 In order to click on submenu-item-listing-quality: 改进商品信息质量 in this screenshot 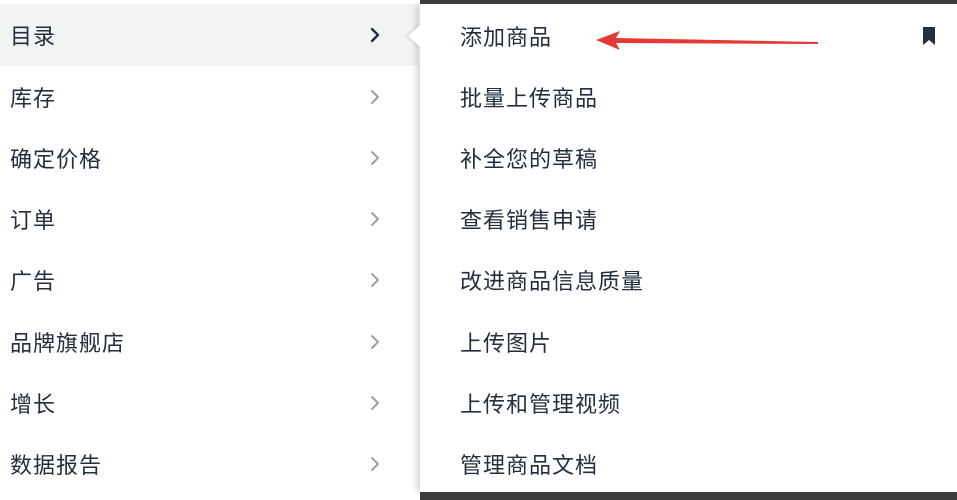, I will do `click(552, 280)`.